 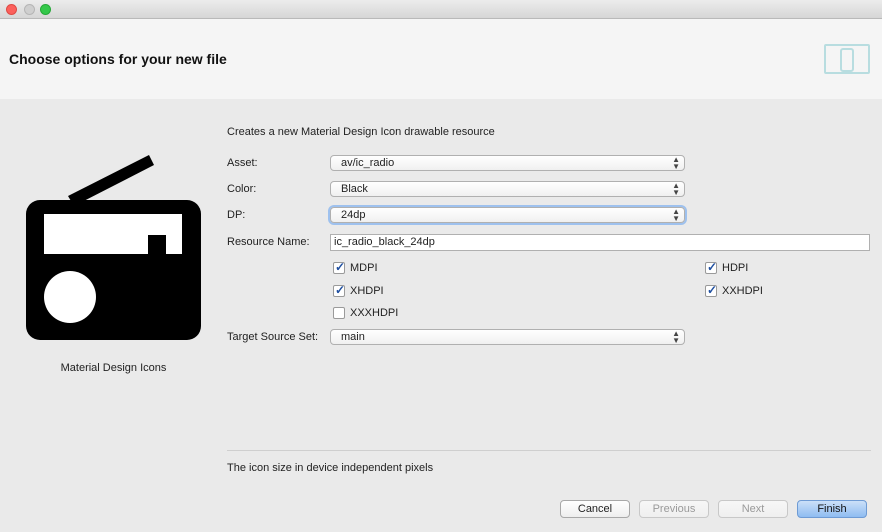 What do you see at coordinates (674, 509) in the screenshot?
I see `previous-button: Previous` at bounding box center [674, 509].